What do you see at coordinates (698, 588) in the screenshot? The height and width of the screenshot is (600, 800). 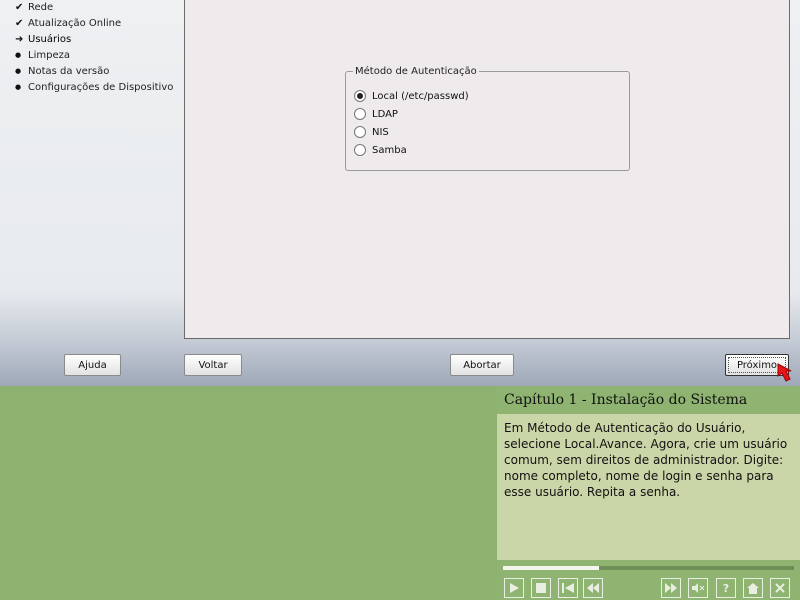 I see `mute-icon` at bounding box center [698, 588].